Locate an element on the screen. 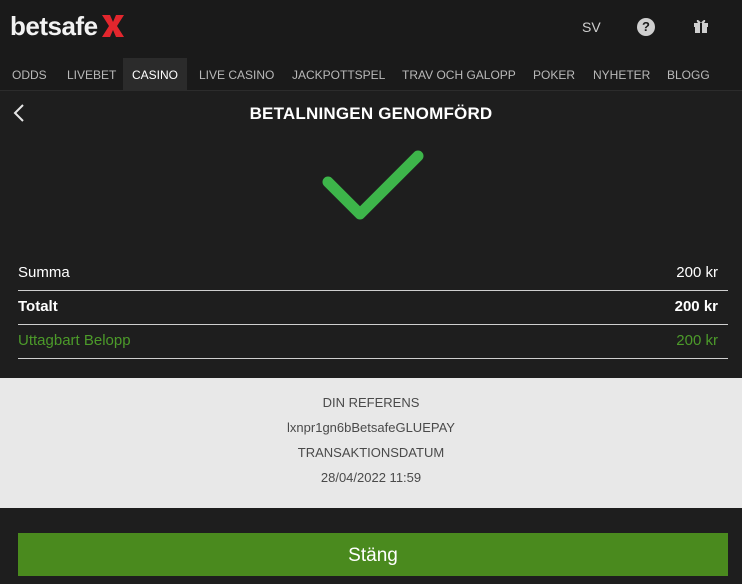  nav-item-trav-och-galopp: TRAV OCH GALOPP is located at coordinates (459, 74).